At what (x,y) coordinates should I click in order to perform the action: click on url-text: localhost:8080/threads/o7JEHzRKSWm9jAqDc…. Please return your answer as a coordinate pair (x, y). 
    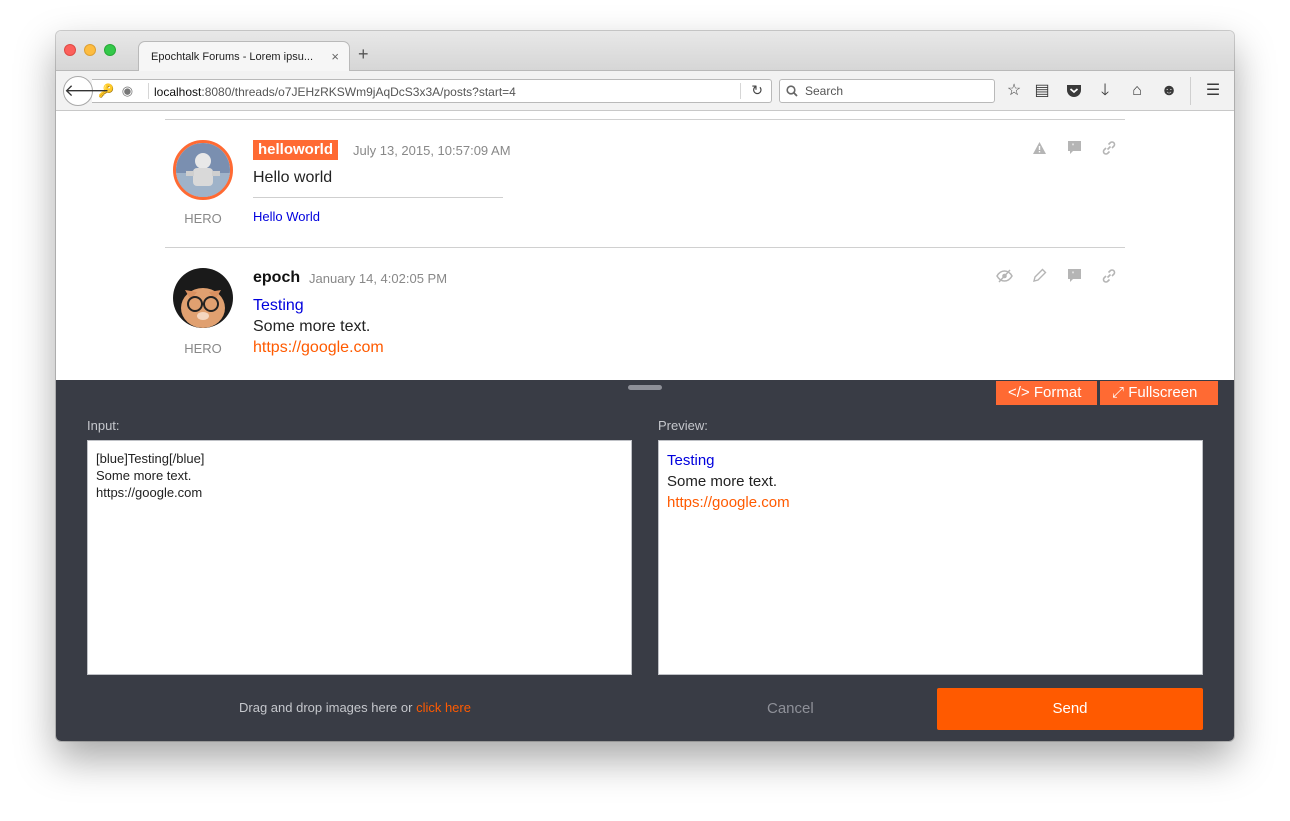
    Looking at the image, I should click on (335, 92).